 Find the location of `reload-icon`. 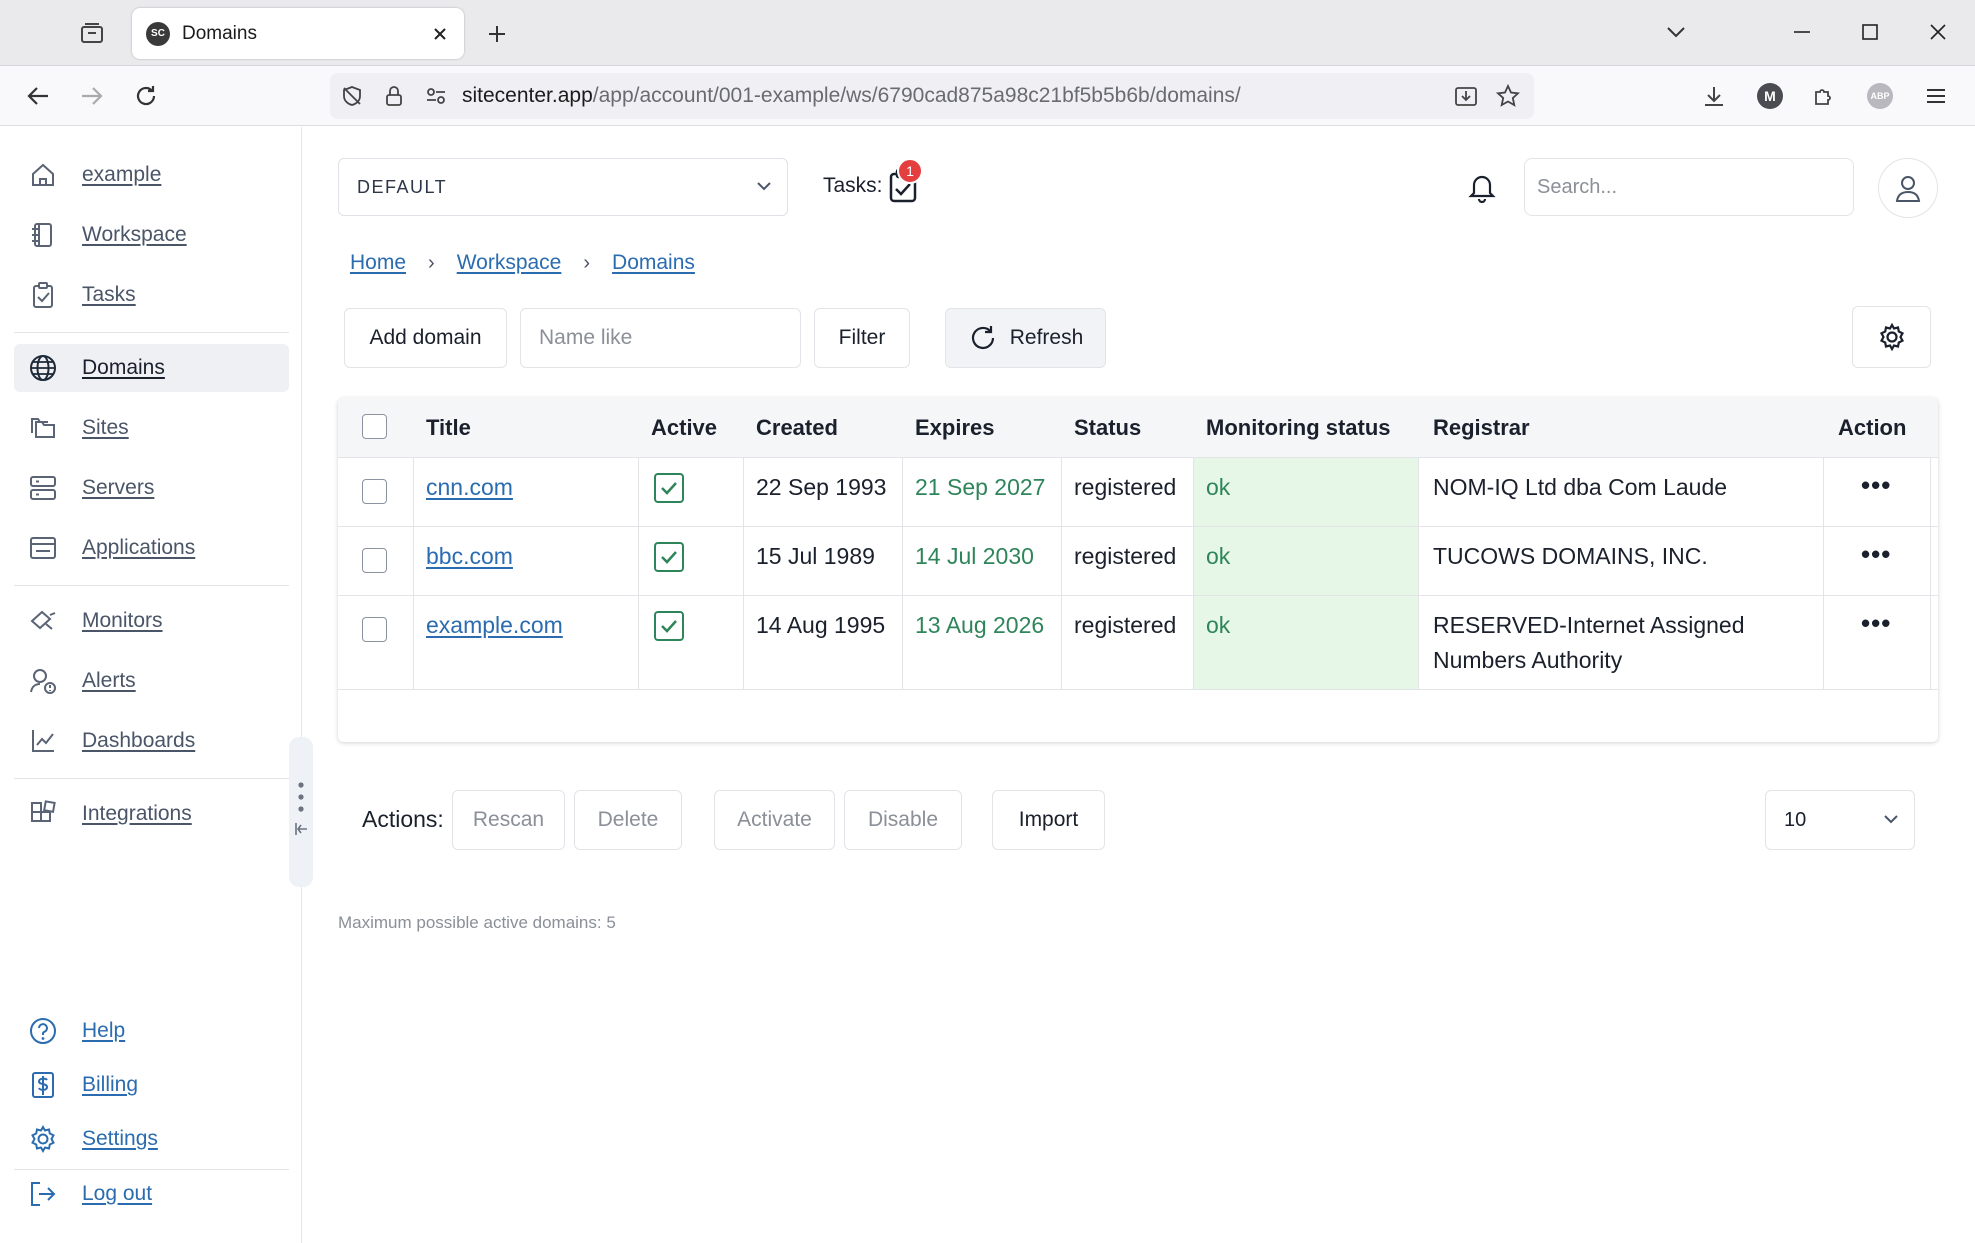

reload-icon is located at coordinates (146, 96).